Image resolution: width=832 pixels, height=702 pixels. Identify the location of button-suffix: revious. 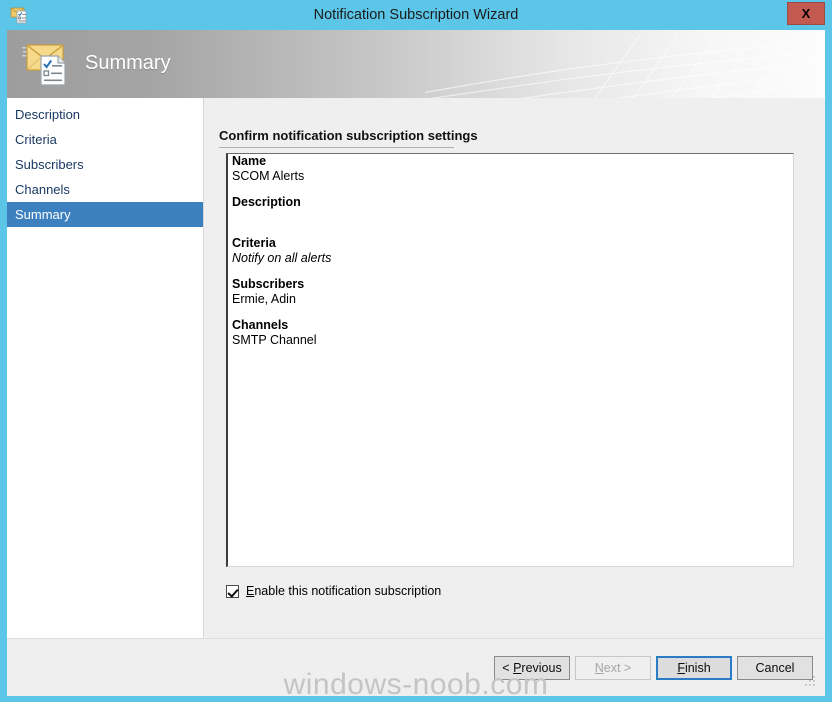
(541, 668).